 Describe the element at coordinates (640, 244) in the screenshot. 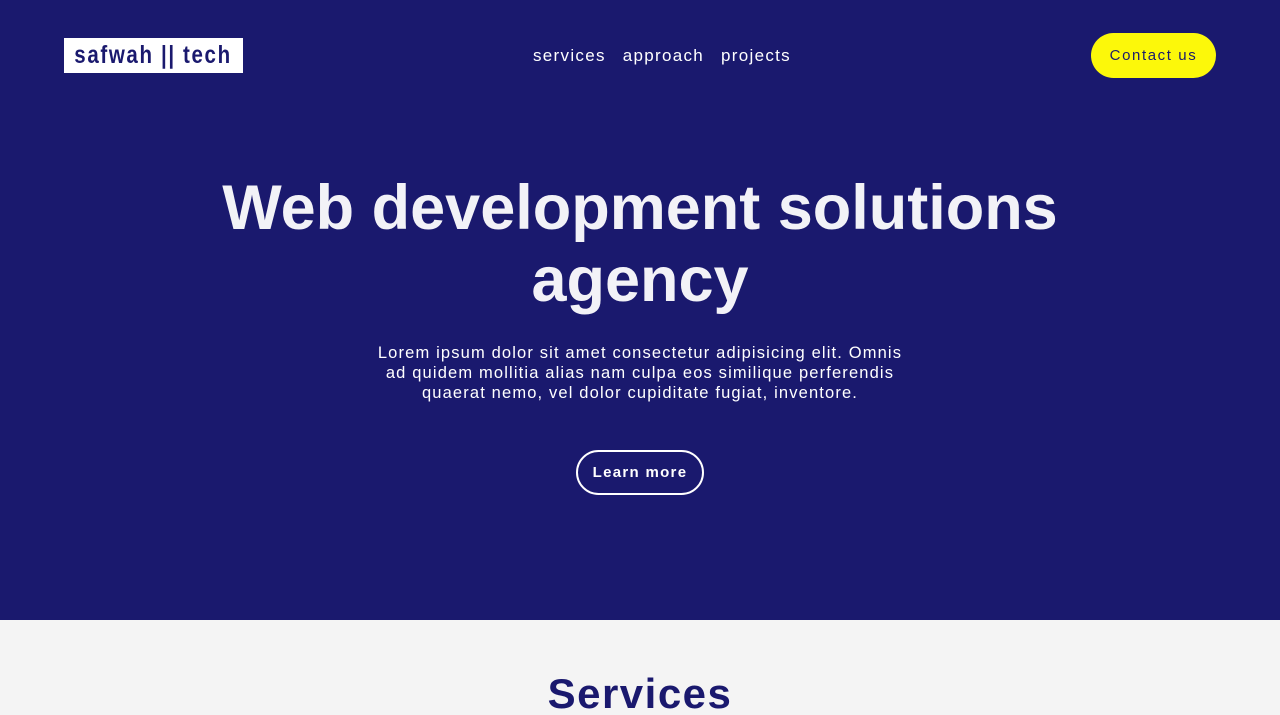

I see `hero-title: Web development solutions agency` at that location.